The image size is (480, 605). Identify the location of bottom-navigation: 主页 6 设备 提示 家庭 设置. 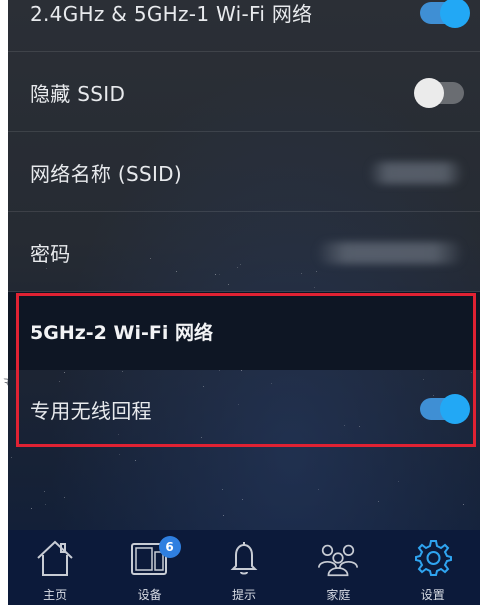
(244, 567).